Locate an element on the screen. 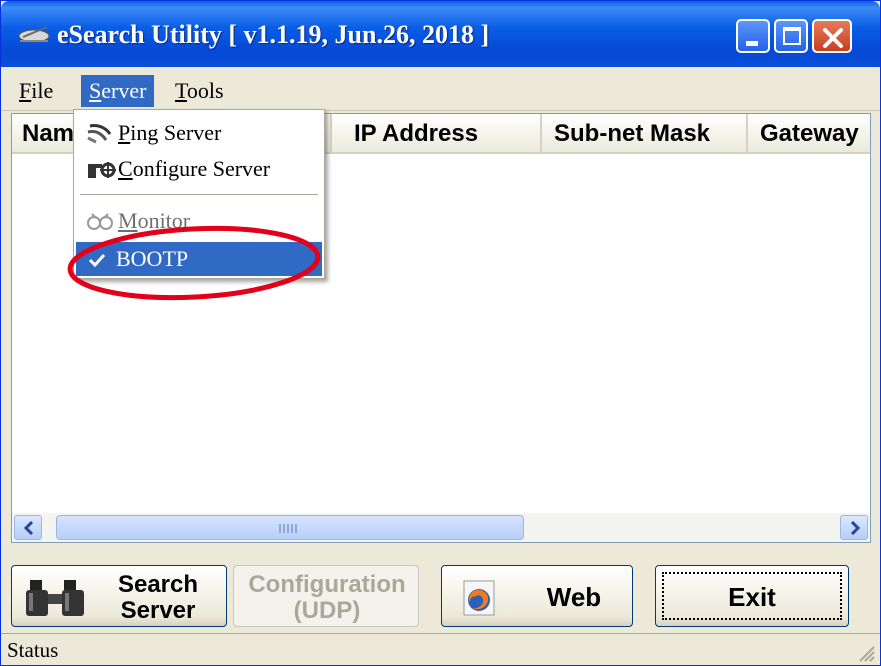  chevron-left-icon is located at coordinates (28, 528).